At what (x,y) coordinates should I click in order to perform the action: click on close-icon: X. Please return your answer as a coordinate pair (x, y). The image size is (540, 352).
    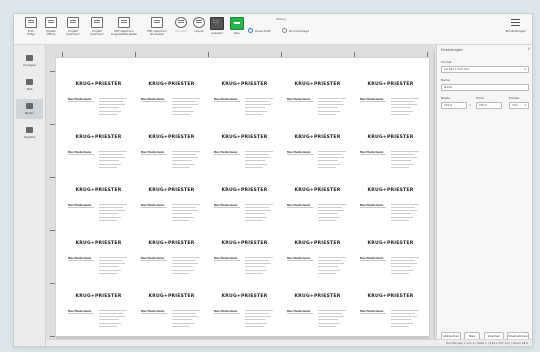
    Looking at the image, I should click on (529, 49).